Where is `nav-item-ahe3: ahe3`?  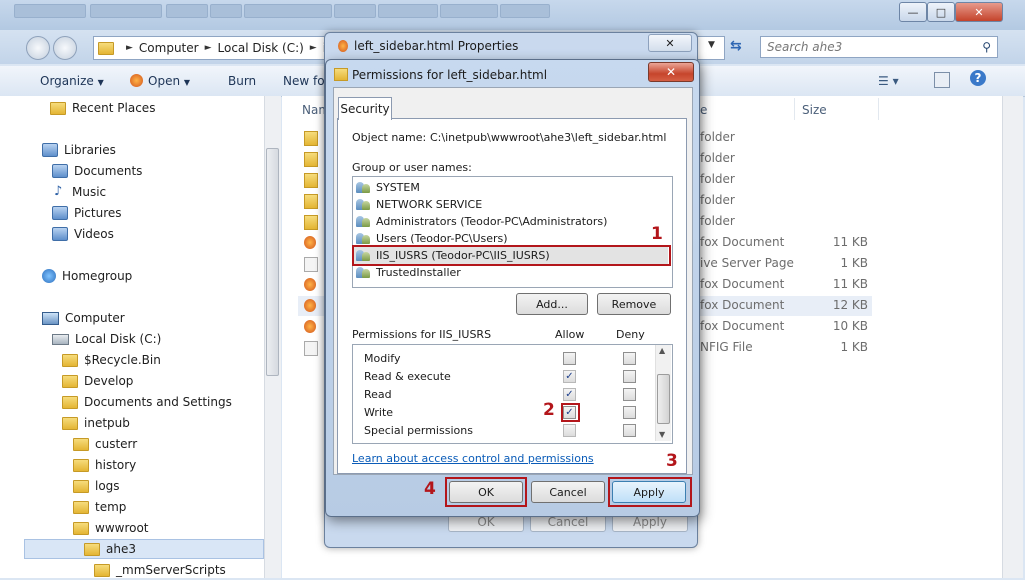 nav-item-ahe3: ahe3 is located at coordinates (110, 549).